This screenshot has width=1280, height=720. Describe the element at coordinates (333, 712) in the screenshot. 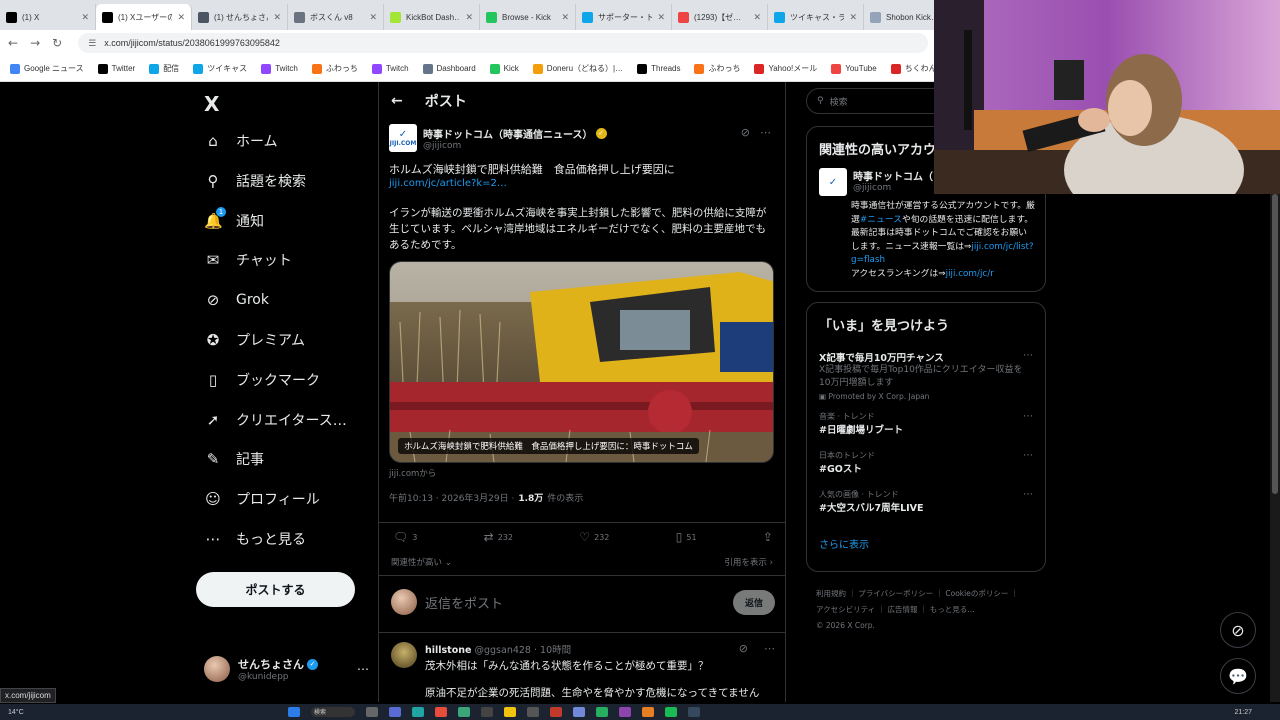

I see `taskbar-search: 検索` at that location.